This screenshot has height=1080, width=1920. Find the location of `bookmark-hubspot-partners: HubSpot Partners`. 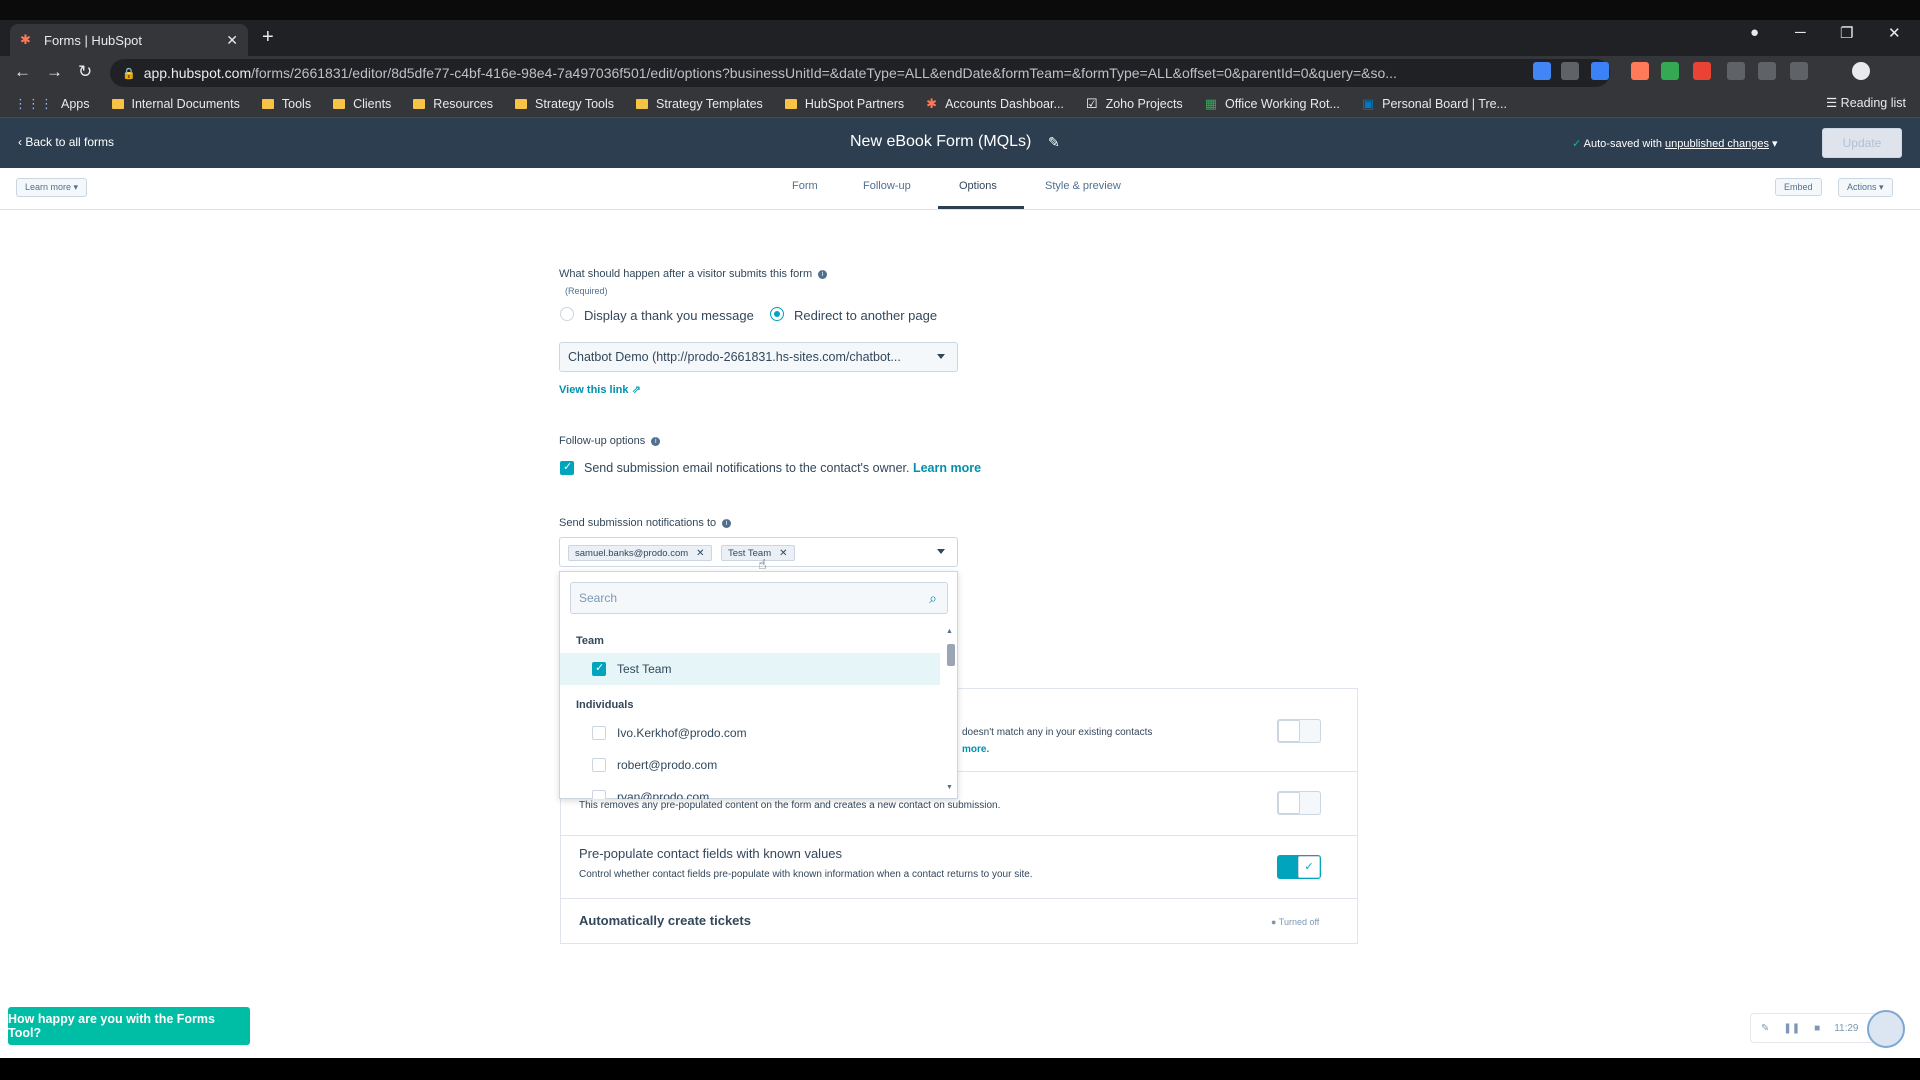

bookmark-hubspot-partners: HubSpot Partners is located at coordinates (844, 104).